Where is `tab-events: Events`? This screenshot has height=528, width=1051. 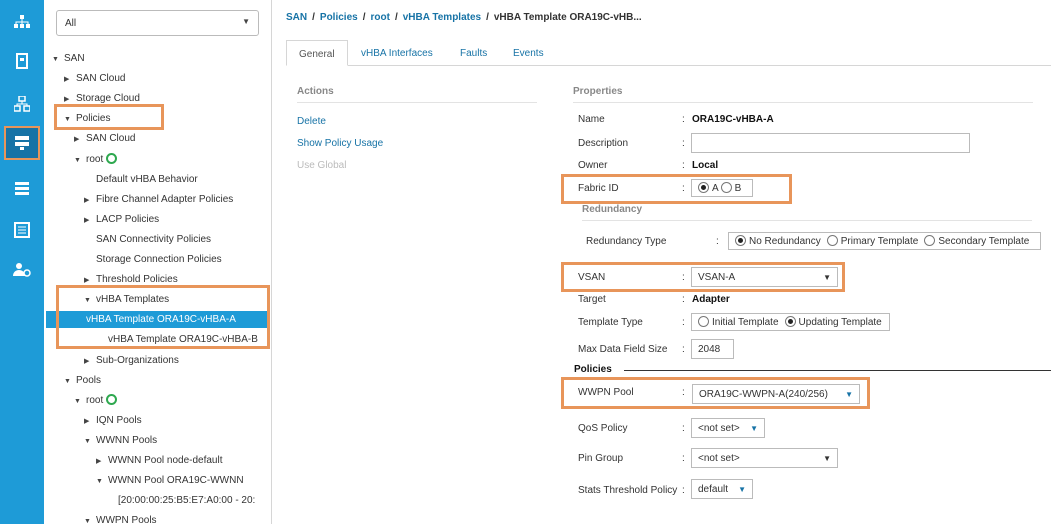
tab-events: Events is located at coordinates (528, 53).